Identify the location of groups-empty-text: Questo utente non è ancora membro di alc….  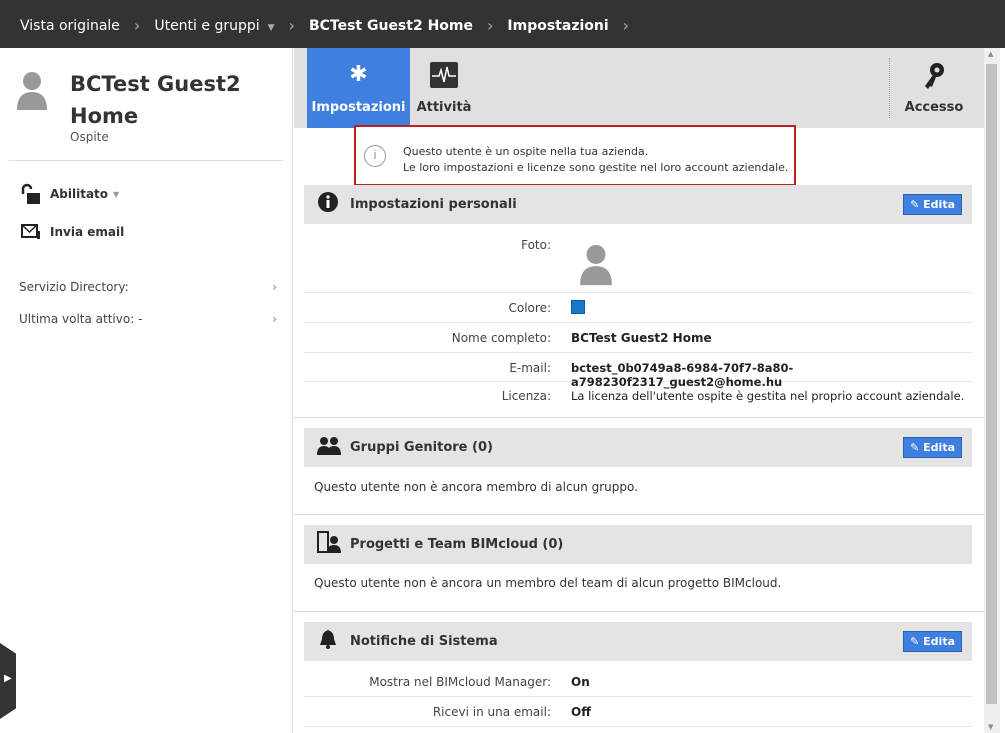
(476, 487).